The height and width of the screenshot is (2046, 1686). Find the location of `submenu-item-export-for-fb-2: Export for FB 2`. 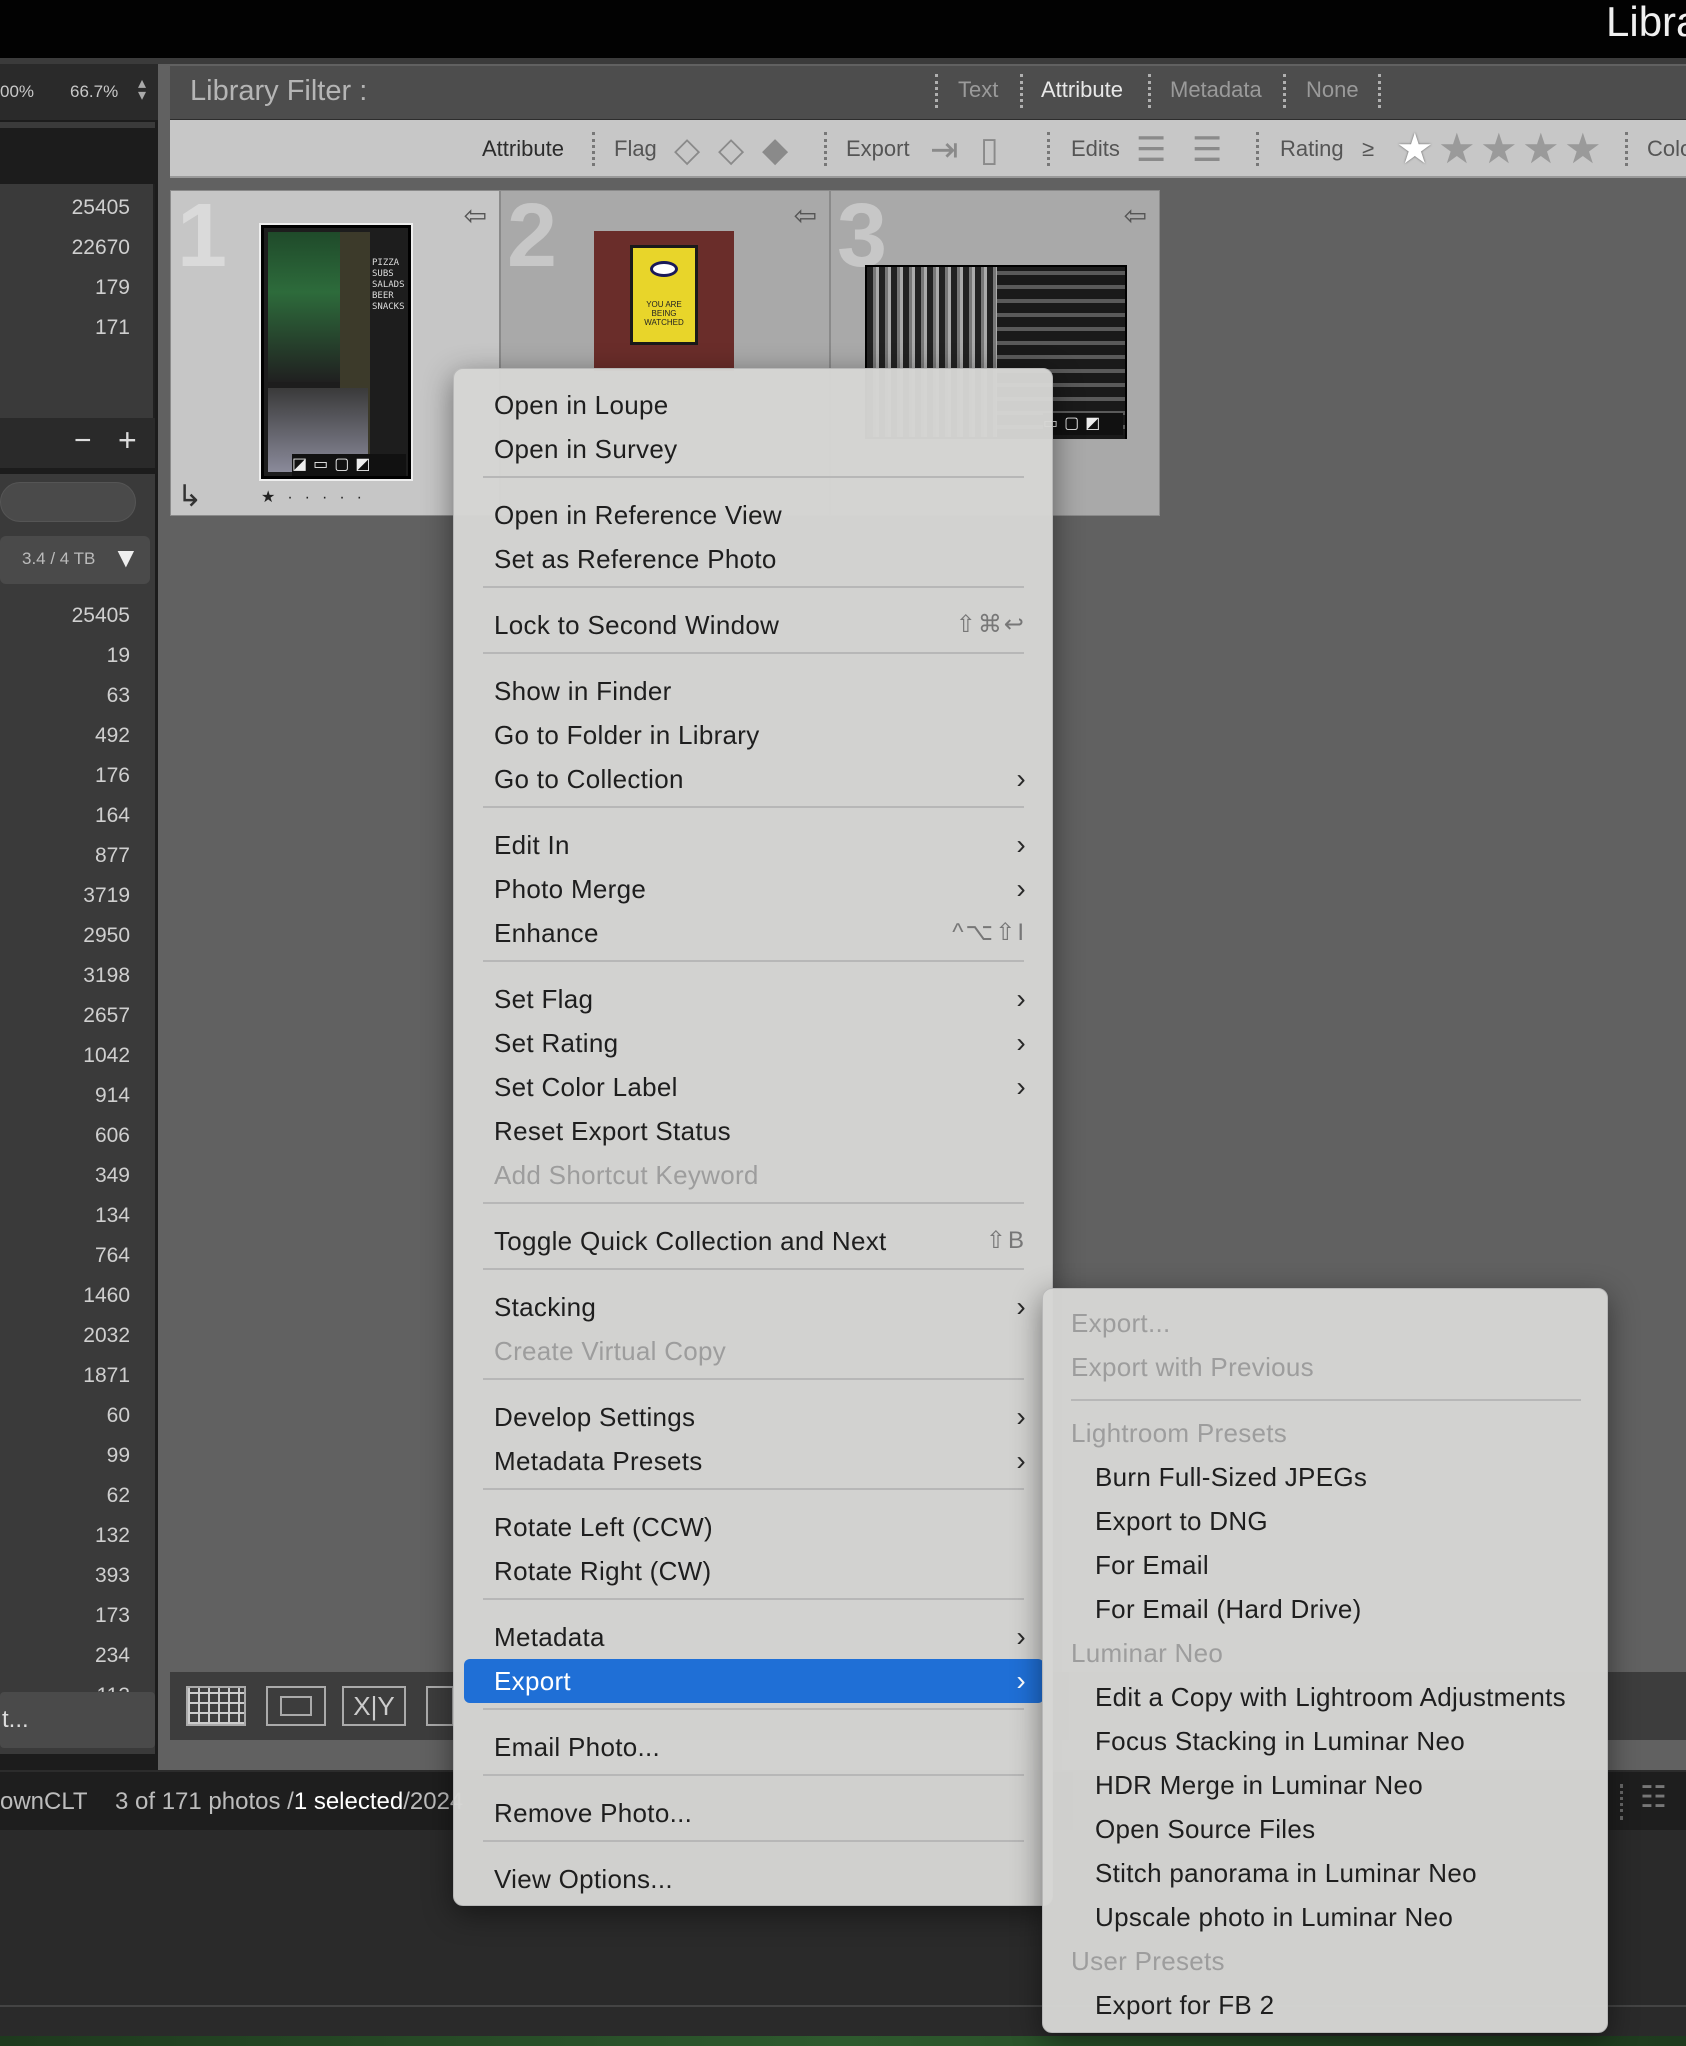

submenu-item-export-for-fb-2: Export for FB 2 is located at coordinates (1326, 2005).